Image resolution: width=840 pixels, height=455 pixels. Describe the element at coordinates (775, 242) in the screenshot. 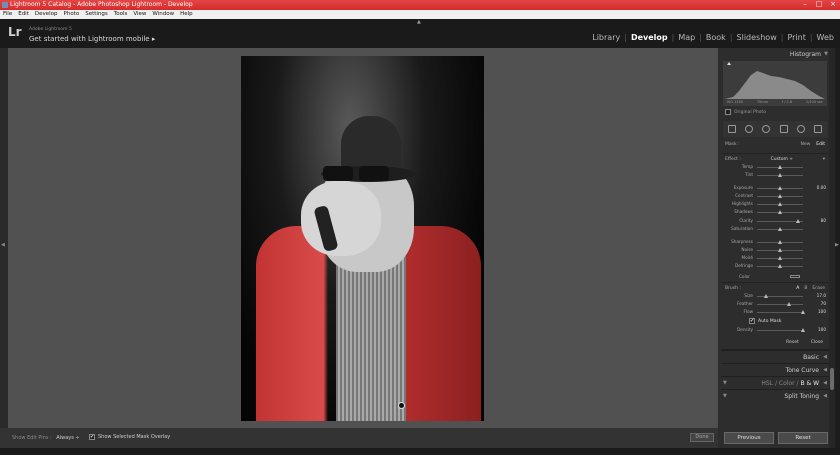

I see `slider-sharpness: Sharpness` at that location.